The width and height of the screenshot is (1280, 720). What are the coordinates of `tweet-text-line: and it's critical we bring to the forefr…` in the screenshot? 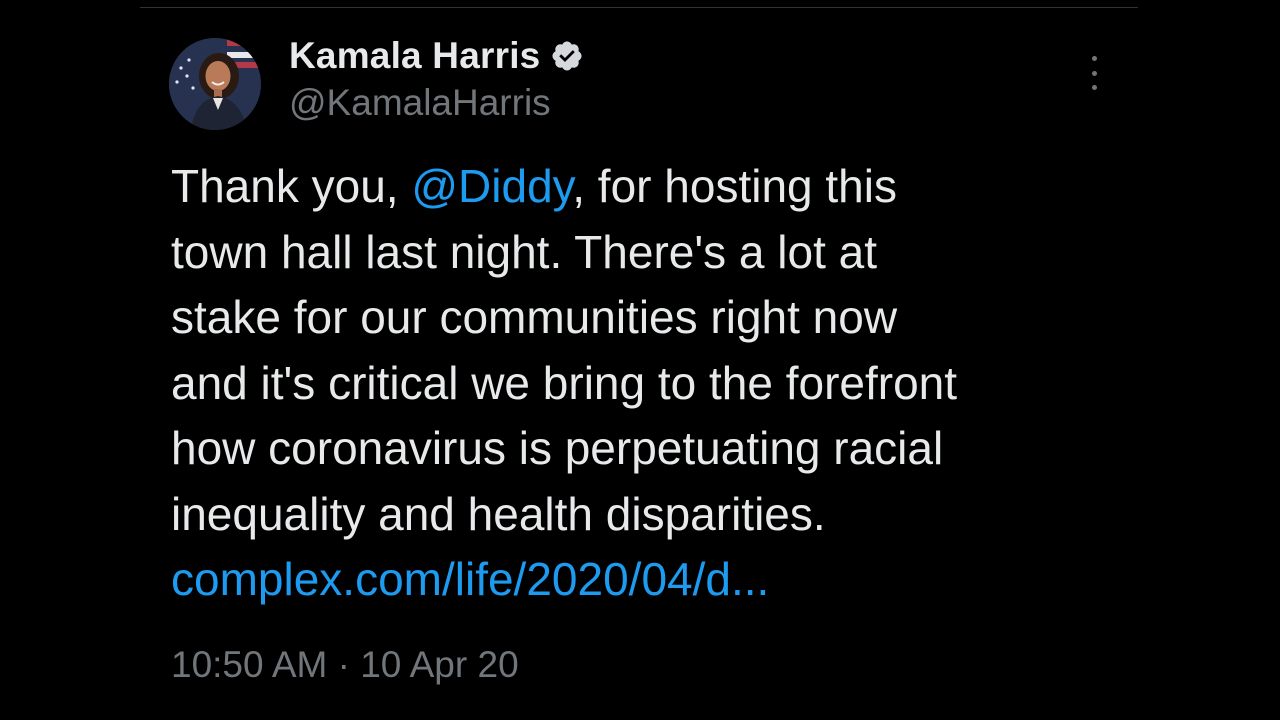 It's located at (564, 382).